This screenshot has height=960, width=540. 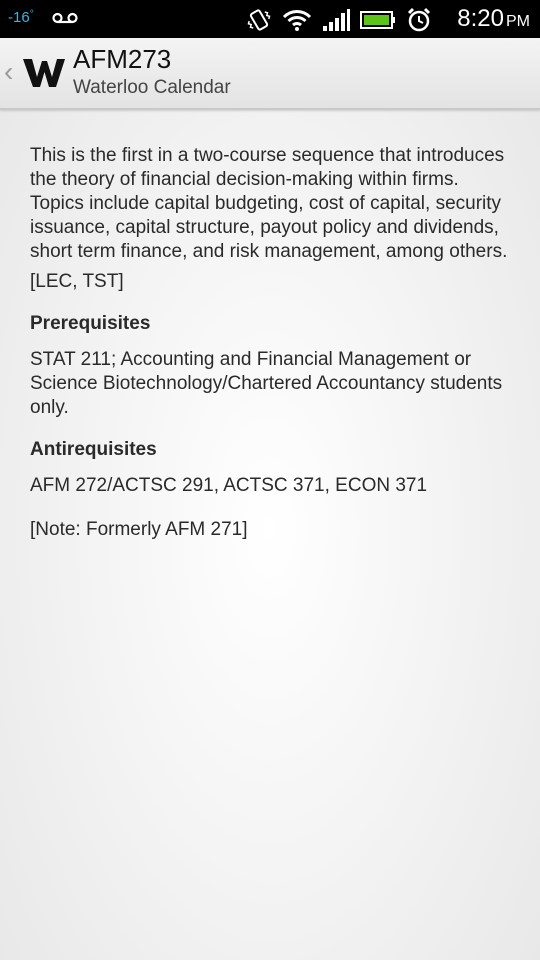 I want to click on back-chevron-icon: ‹, so click(x=8, y=72).